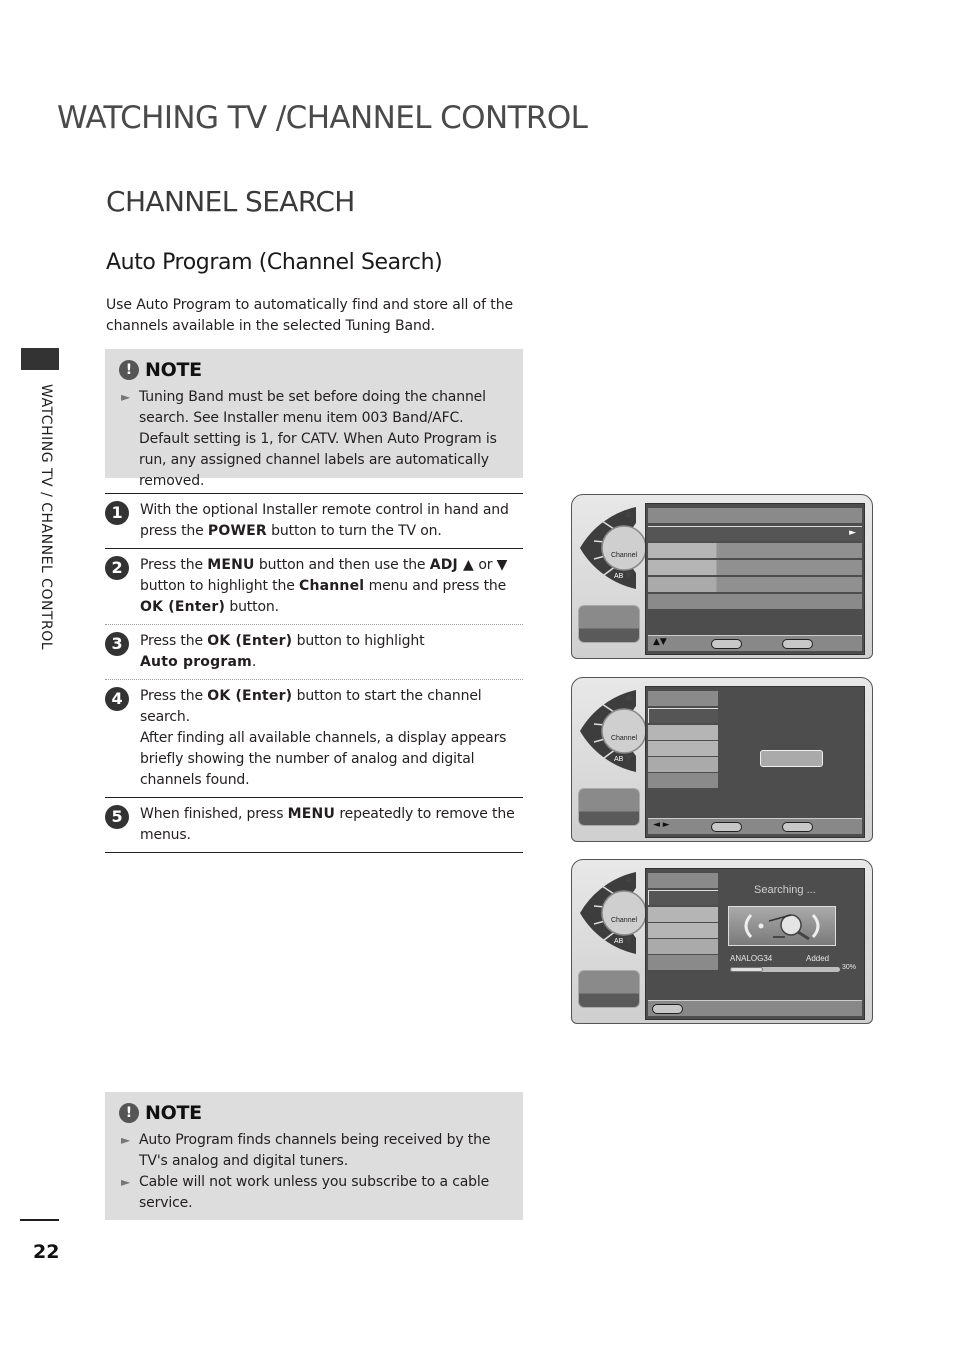  What do you see at coordinates (354, 531) in the screenshot?
I see `step-text: button to turn the TV on.` at bounding box center [354, 531].